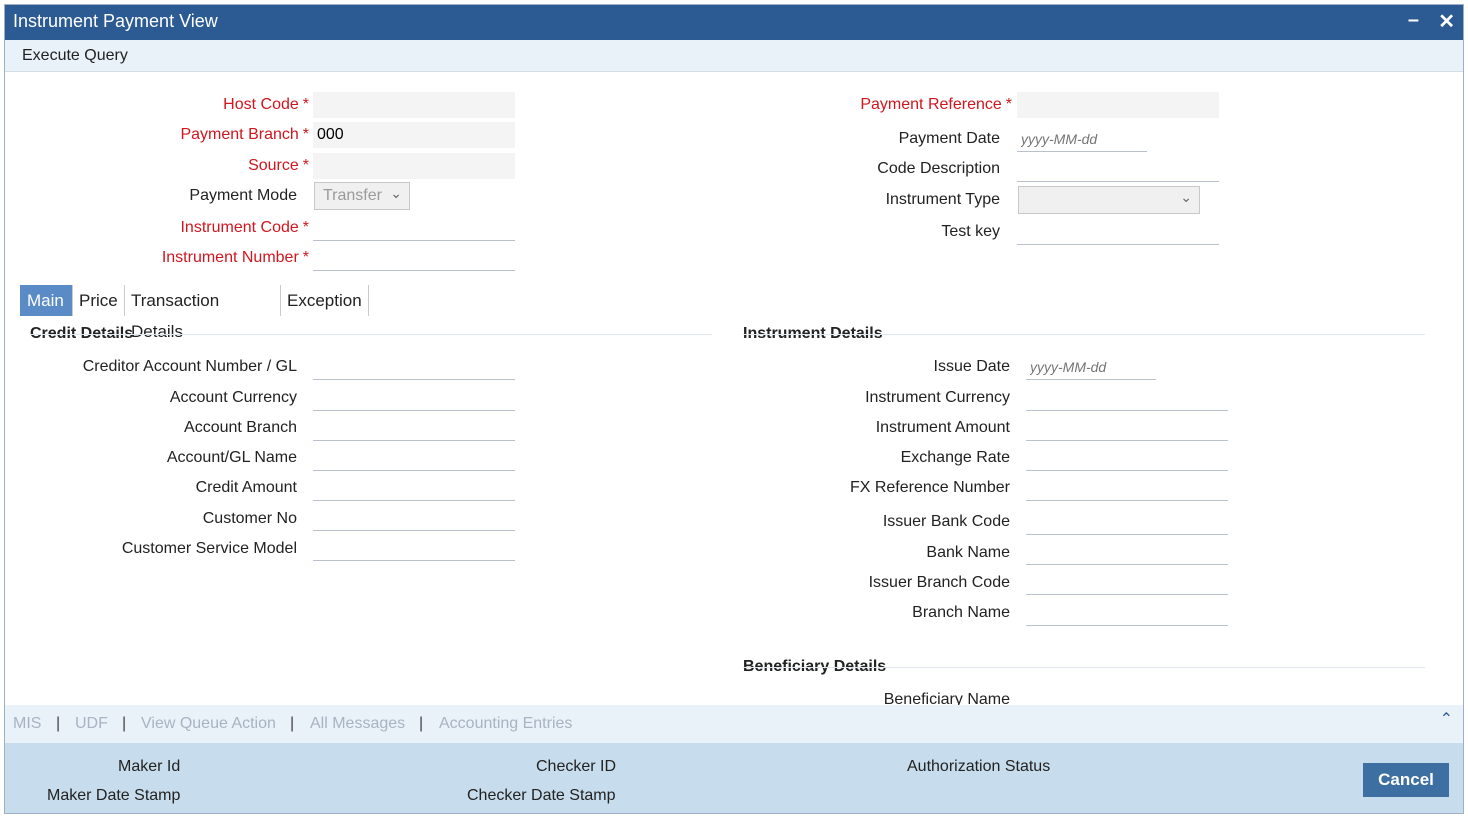  Describe the element at coordinates (235, 257) in the screenshot. I see `instrument-number-label: Instrument Number *` at that location.